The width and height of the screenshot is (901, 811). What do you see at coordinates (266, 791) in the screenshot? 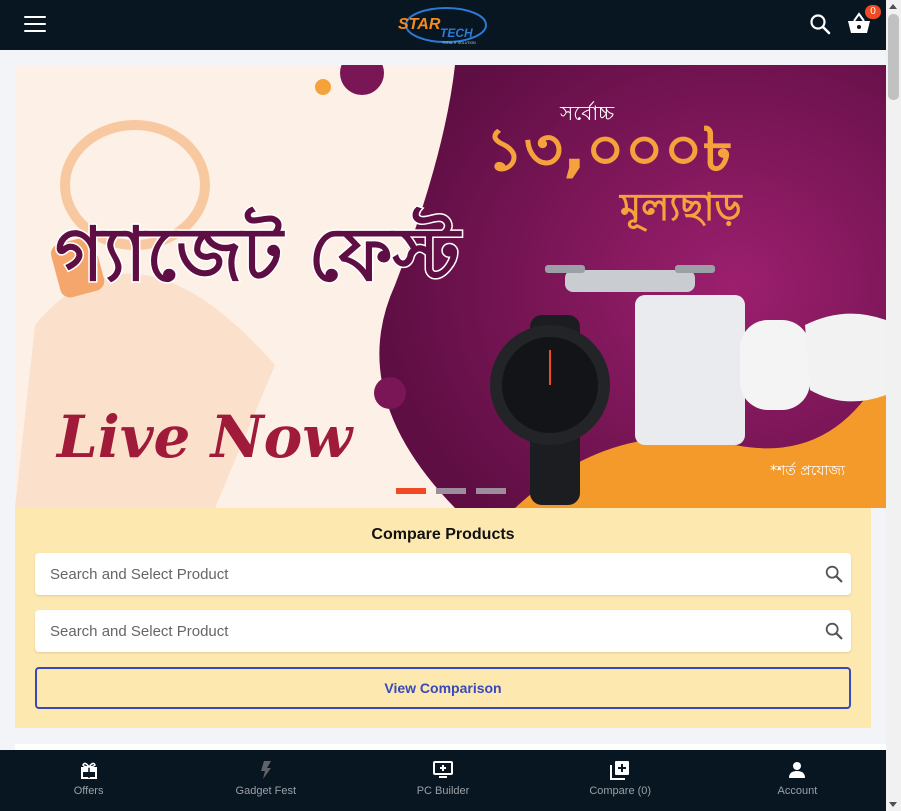
I see `nav-gadget-fest-label: Gadget Fest` at bounding box center [266, 791].